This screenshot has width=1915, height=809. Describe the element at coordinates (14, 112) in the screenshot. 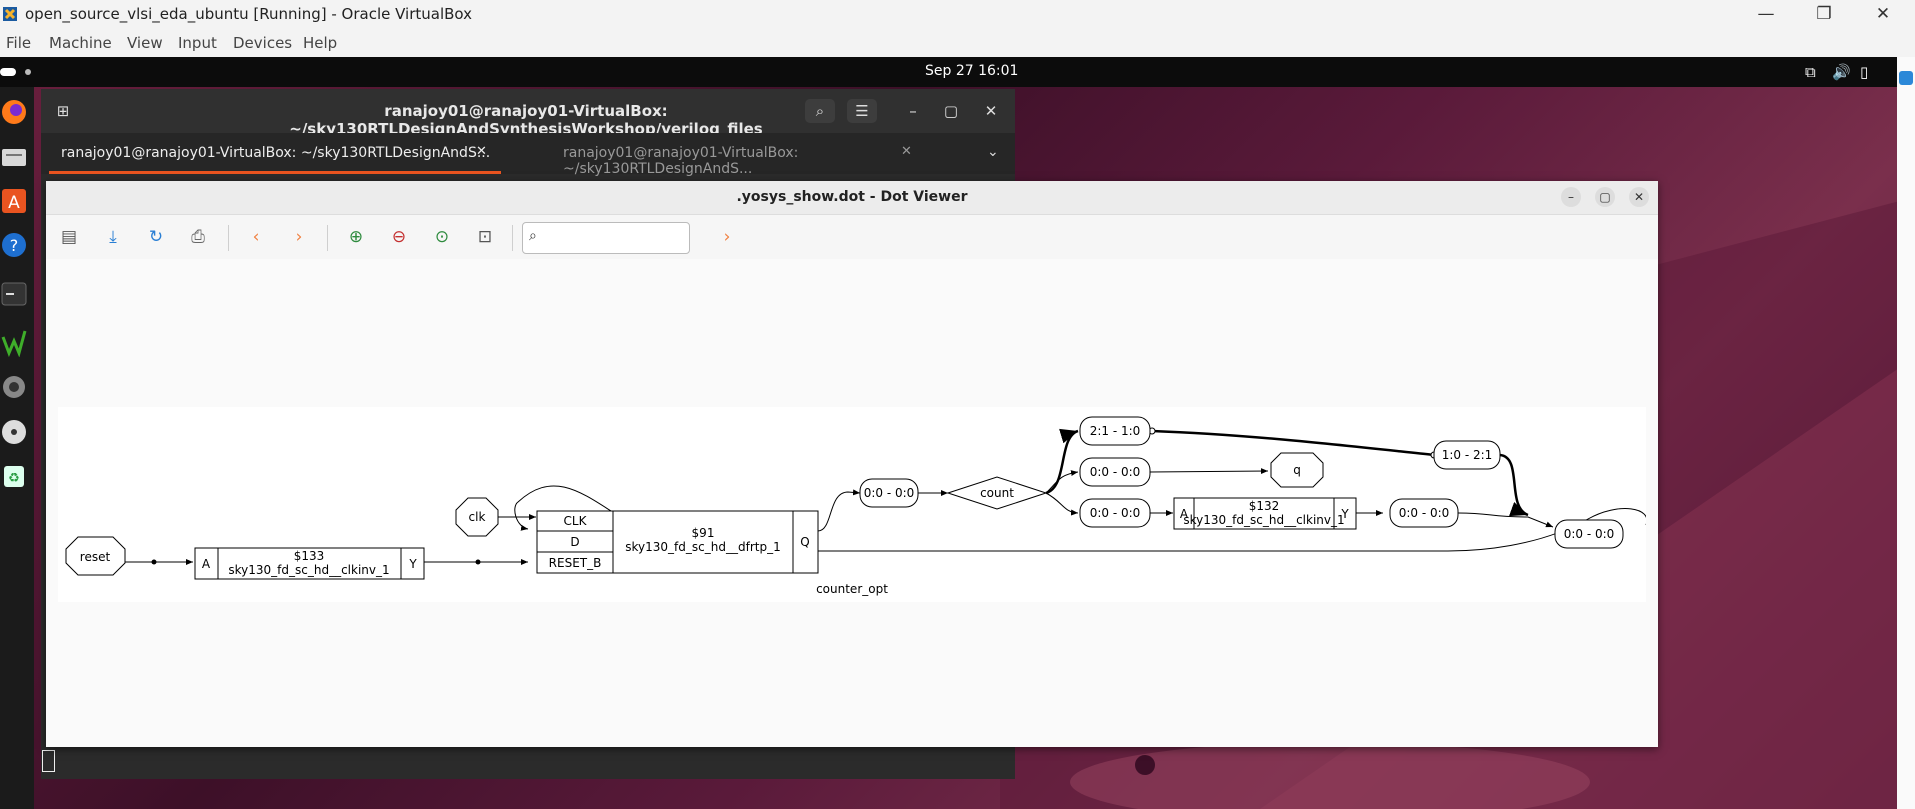

I see `firefox-icon` at that location.